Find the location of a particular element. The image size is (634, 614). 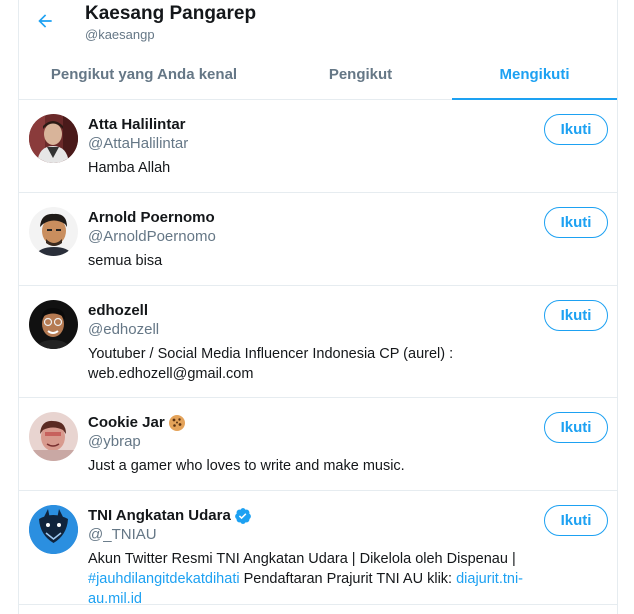

verified-badge-icon is located at coordinates (242, 515).